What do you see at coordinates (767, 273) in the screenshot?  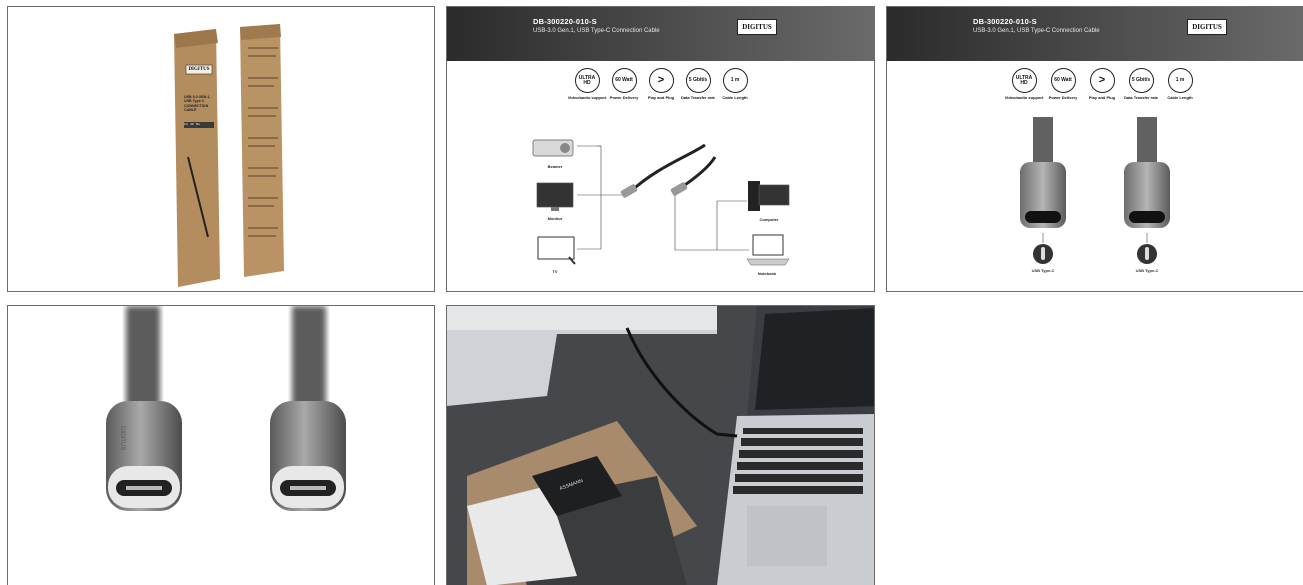 I see `device-label-notebook: Notebook` at bounding box center [767, 273].